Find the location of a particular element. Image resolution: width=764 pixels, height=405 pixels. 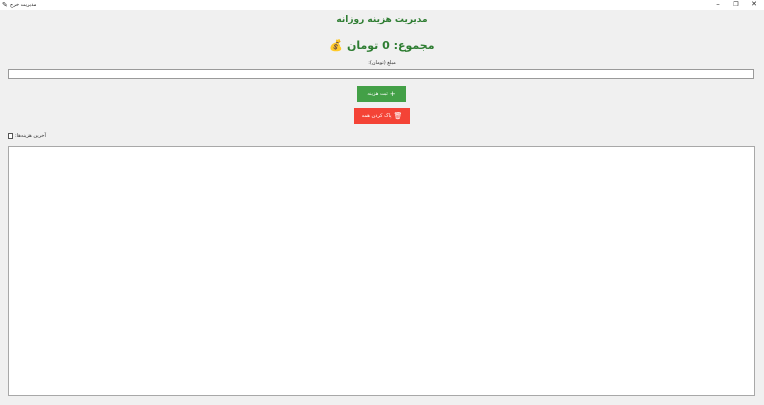

maximize-button: ❐ is located at coordinates (736, 5).